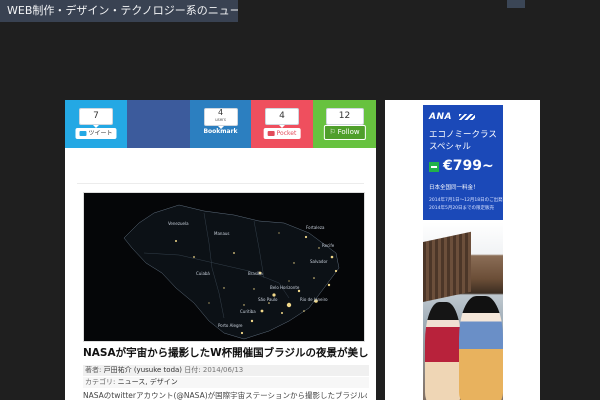  Describe the element at coordinates (225, 353) in the screenshot. I see `post-title-link: NASAが宇宙から撮影したW杯開催国ブラジルの夜景が美しすぎる` at that location.